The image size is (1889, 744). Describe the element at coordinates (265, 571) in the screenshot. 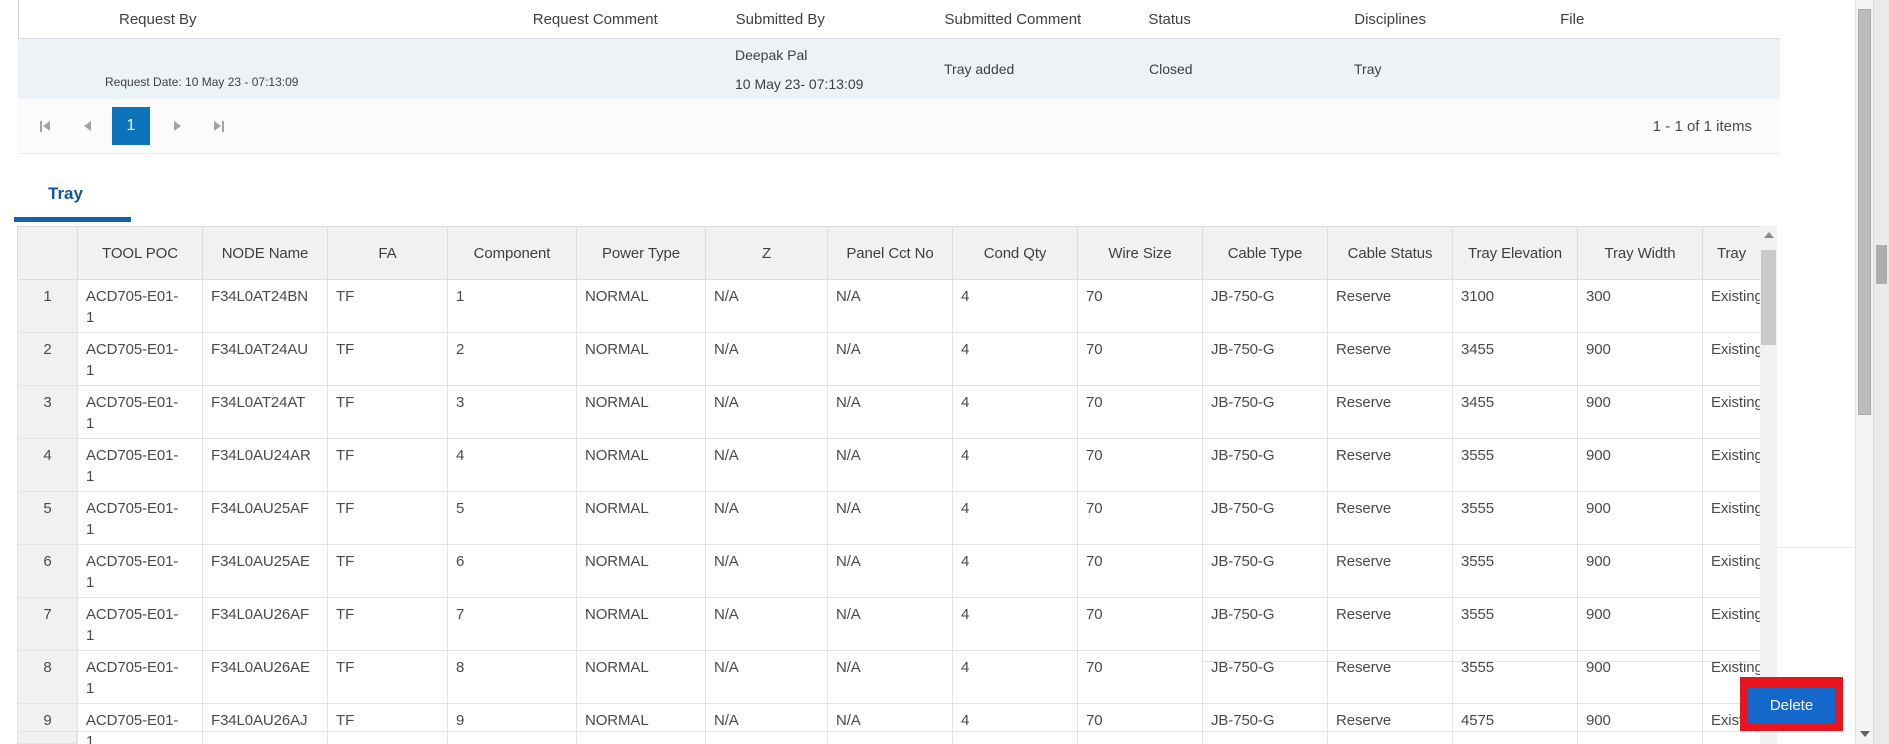

I see `grid-cell: F34L0AU25AE` at that location.